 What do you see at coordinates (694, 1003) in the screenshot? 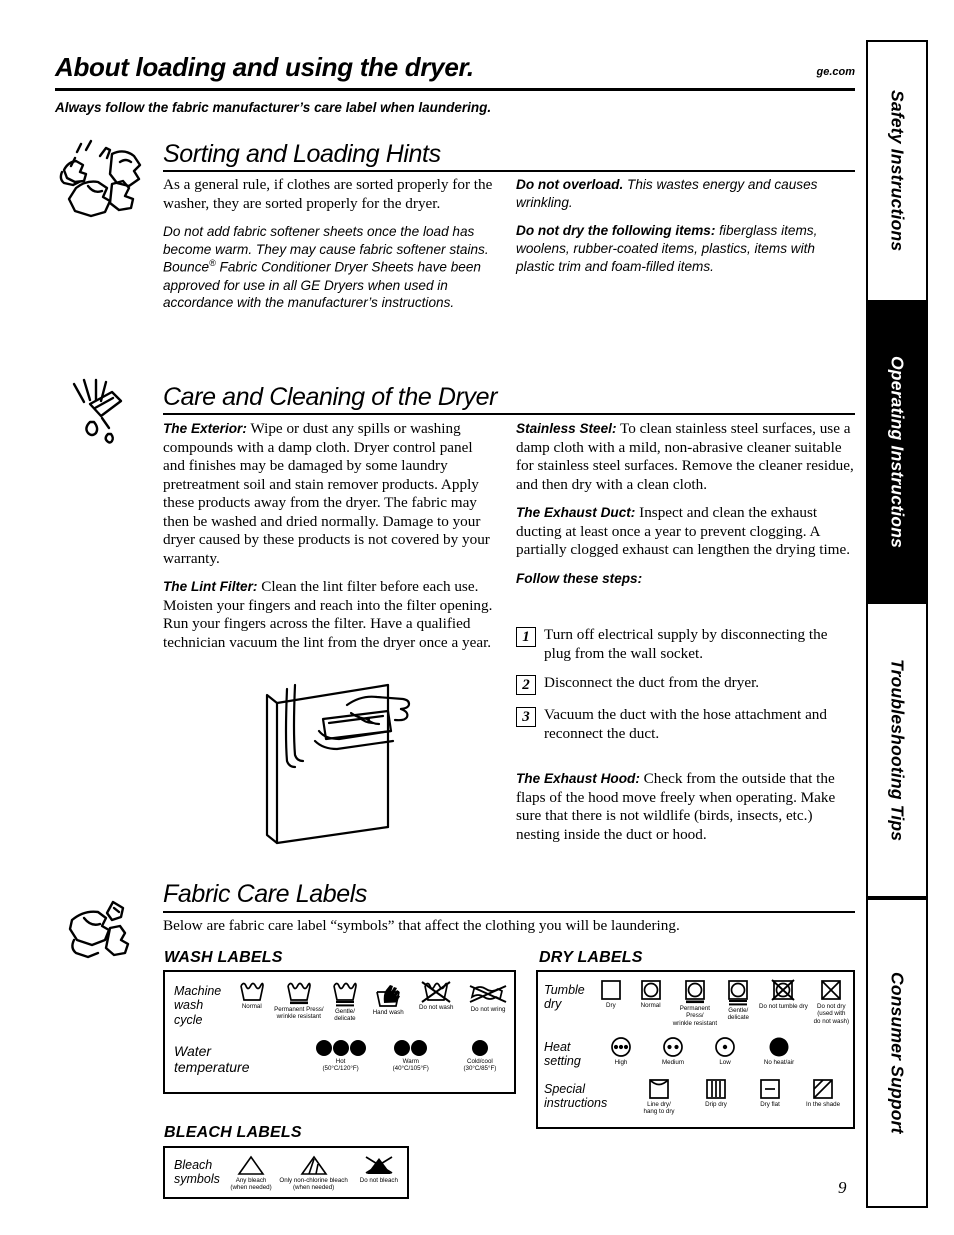
I see `circle-square-bar-icon-cell: Permanent Press/ wrinkle resistant` at bounding box center [694, 1003].